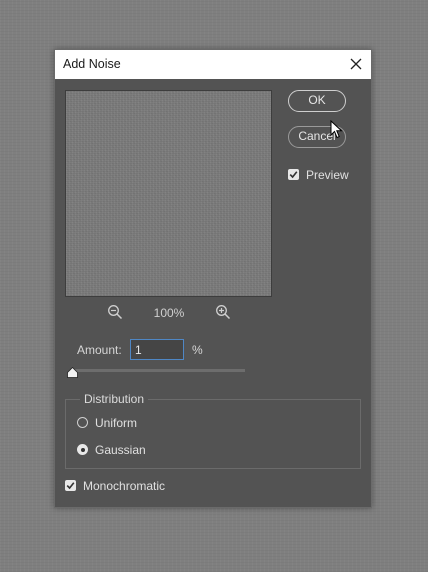  Describe the element at coordinates (213, 430) in the screenshot. I see `distribution-group: Distribution Uniform Gaussian` at that location.